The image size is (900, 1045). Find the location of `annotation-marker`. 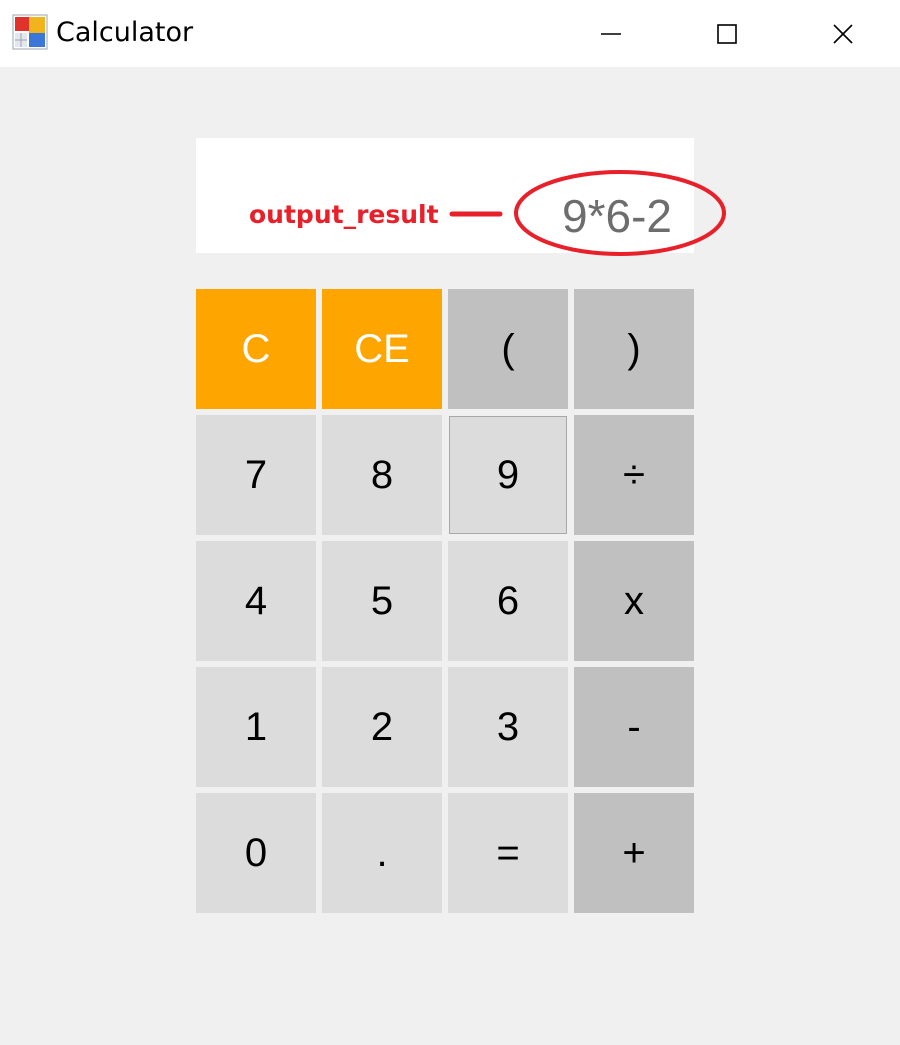

annotation-marker is located at coordinates (587, 213).